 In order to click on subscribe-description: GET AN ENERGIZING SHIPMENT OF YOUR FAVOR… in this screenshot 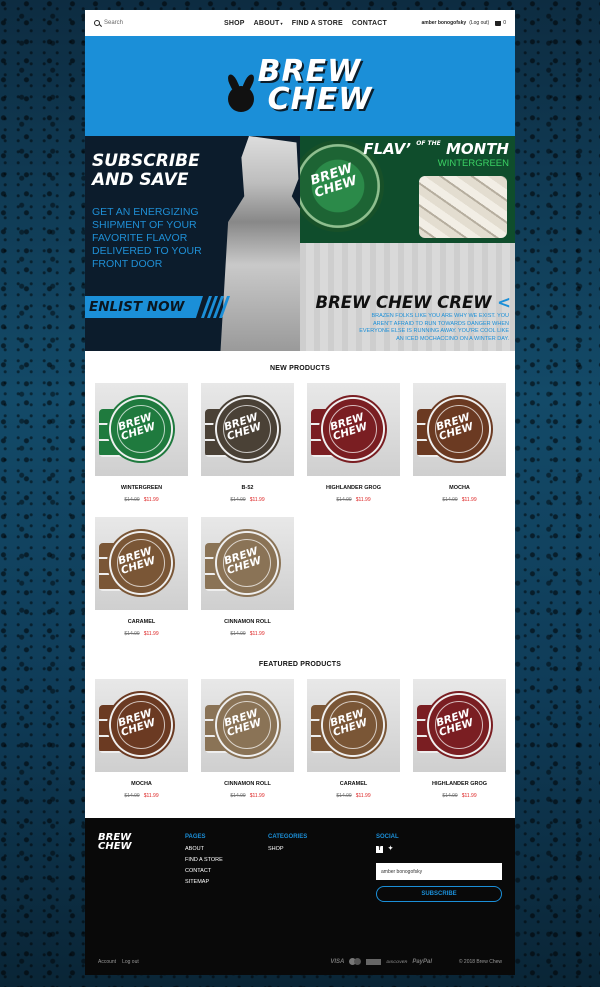, I will do `click(147, 238)`.